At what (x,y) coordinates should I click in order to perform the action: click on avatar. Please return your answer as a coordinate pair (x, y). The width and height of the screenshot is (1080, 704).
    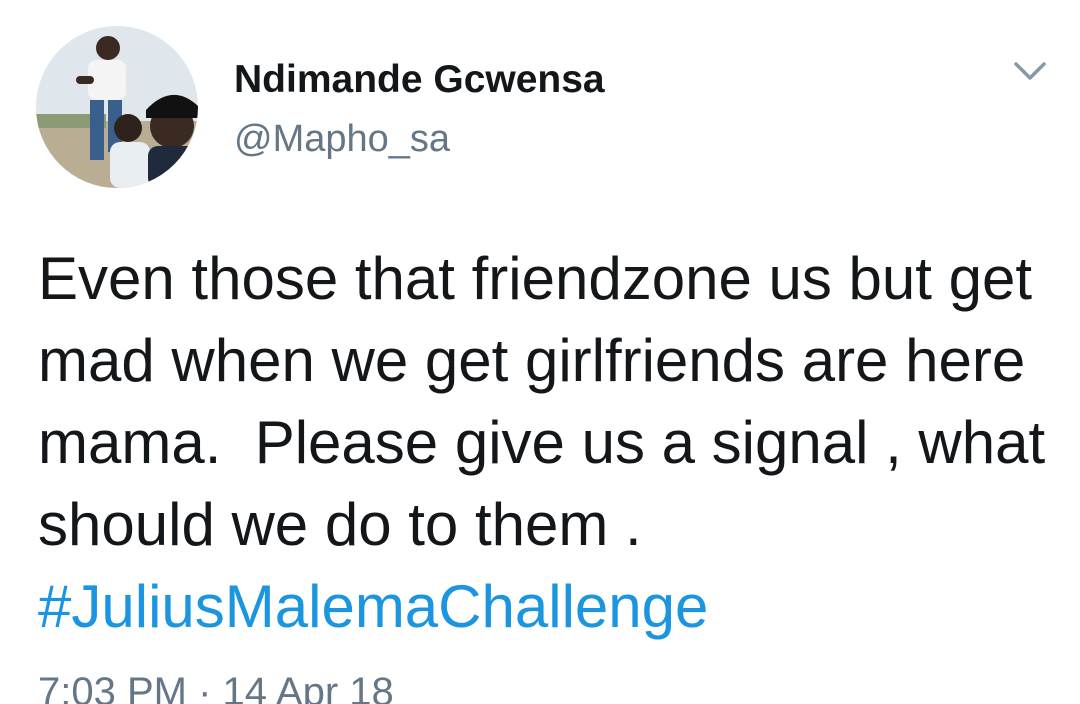
    Looking at the image, I should click on (117, 107).